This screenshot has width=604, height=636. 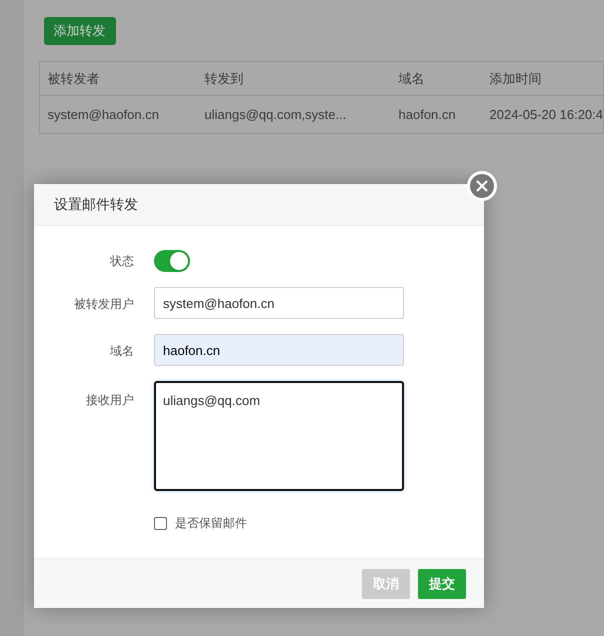 What do you see at coordinates (224, 79) in the screenshot?
I see `column-header: 转发到` at bounding box center [224, 79].